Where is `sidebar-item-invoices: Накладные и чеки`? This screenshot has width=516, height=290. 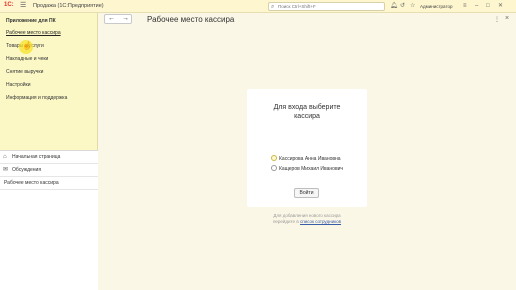 sidebar-item-invoices: Накладные и чеки is located at coordinates (27, 59).